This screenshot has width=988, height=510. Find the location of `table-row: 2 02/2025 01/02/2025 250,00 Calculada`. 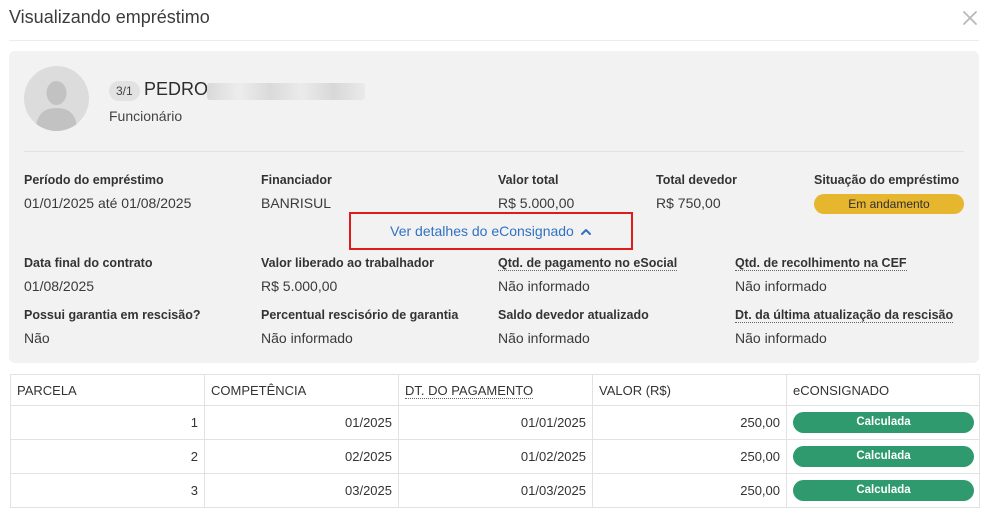

table-row: 2 02/2025 01/02/2025 250,00 Calculada is located at coordinates (495, 456).